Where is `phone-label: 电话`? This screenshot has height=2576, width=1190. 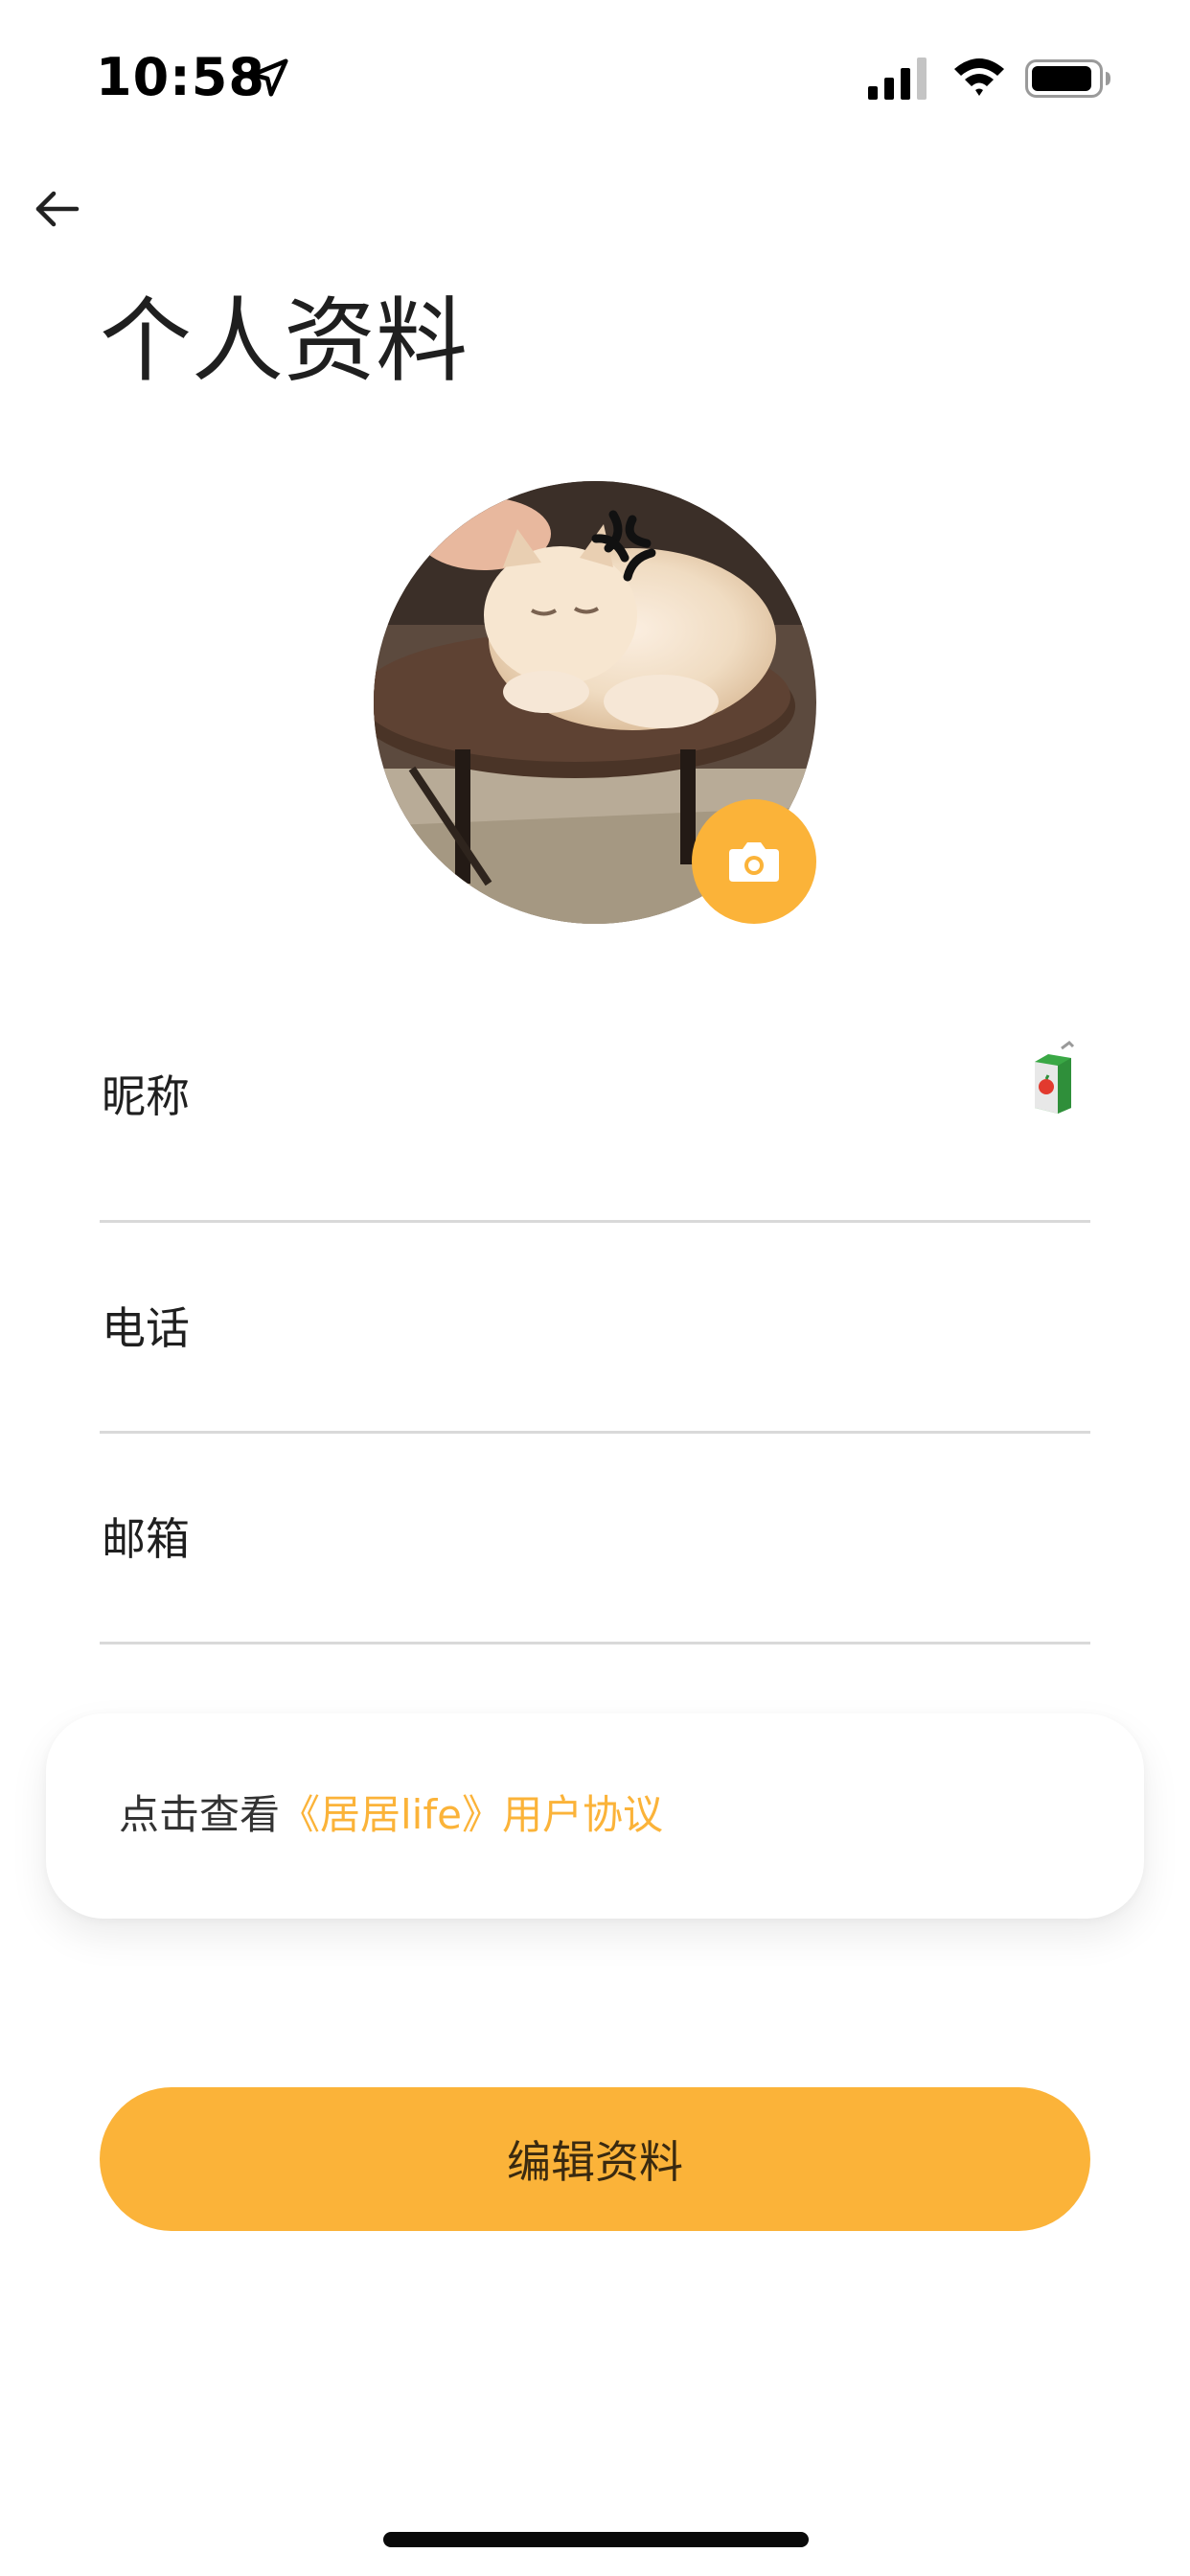
phone-label: 电话 is located at coordinates (146, 1328).